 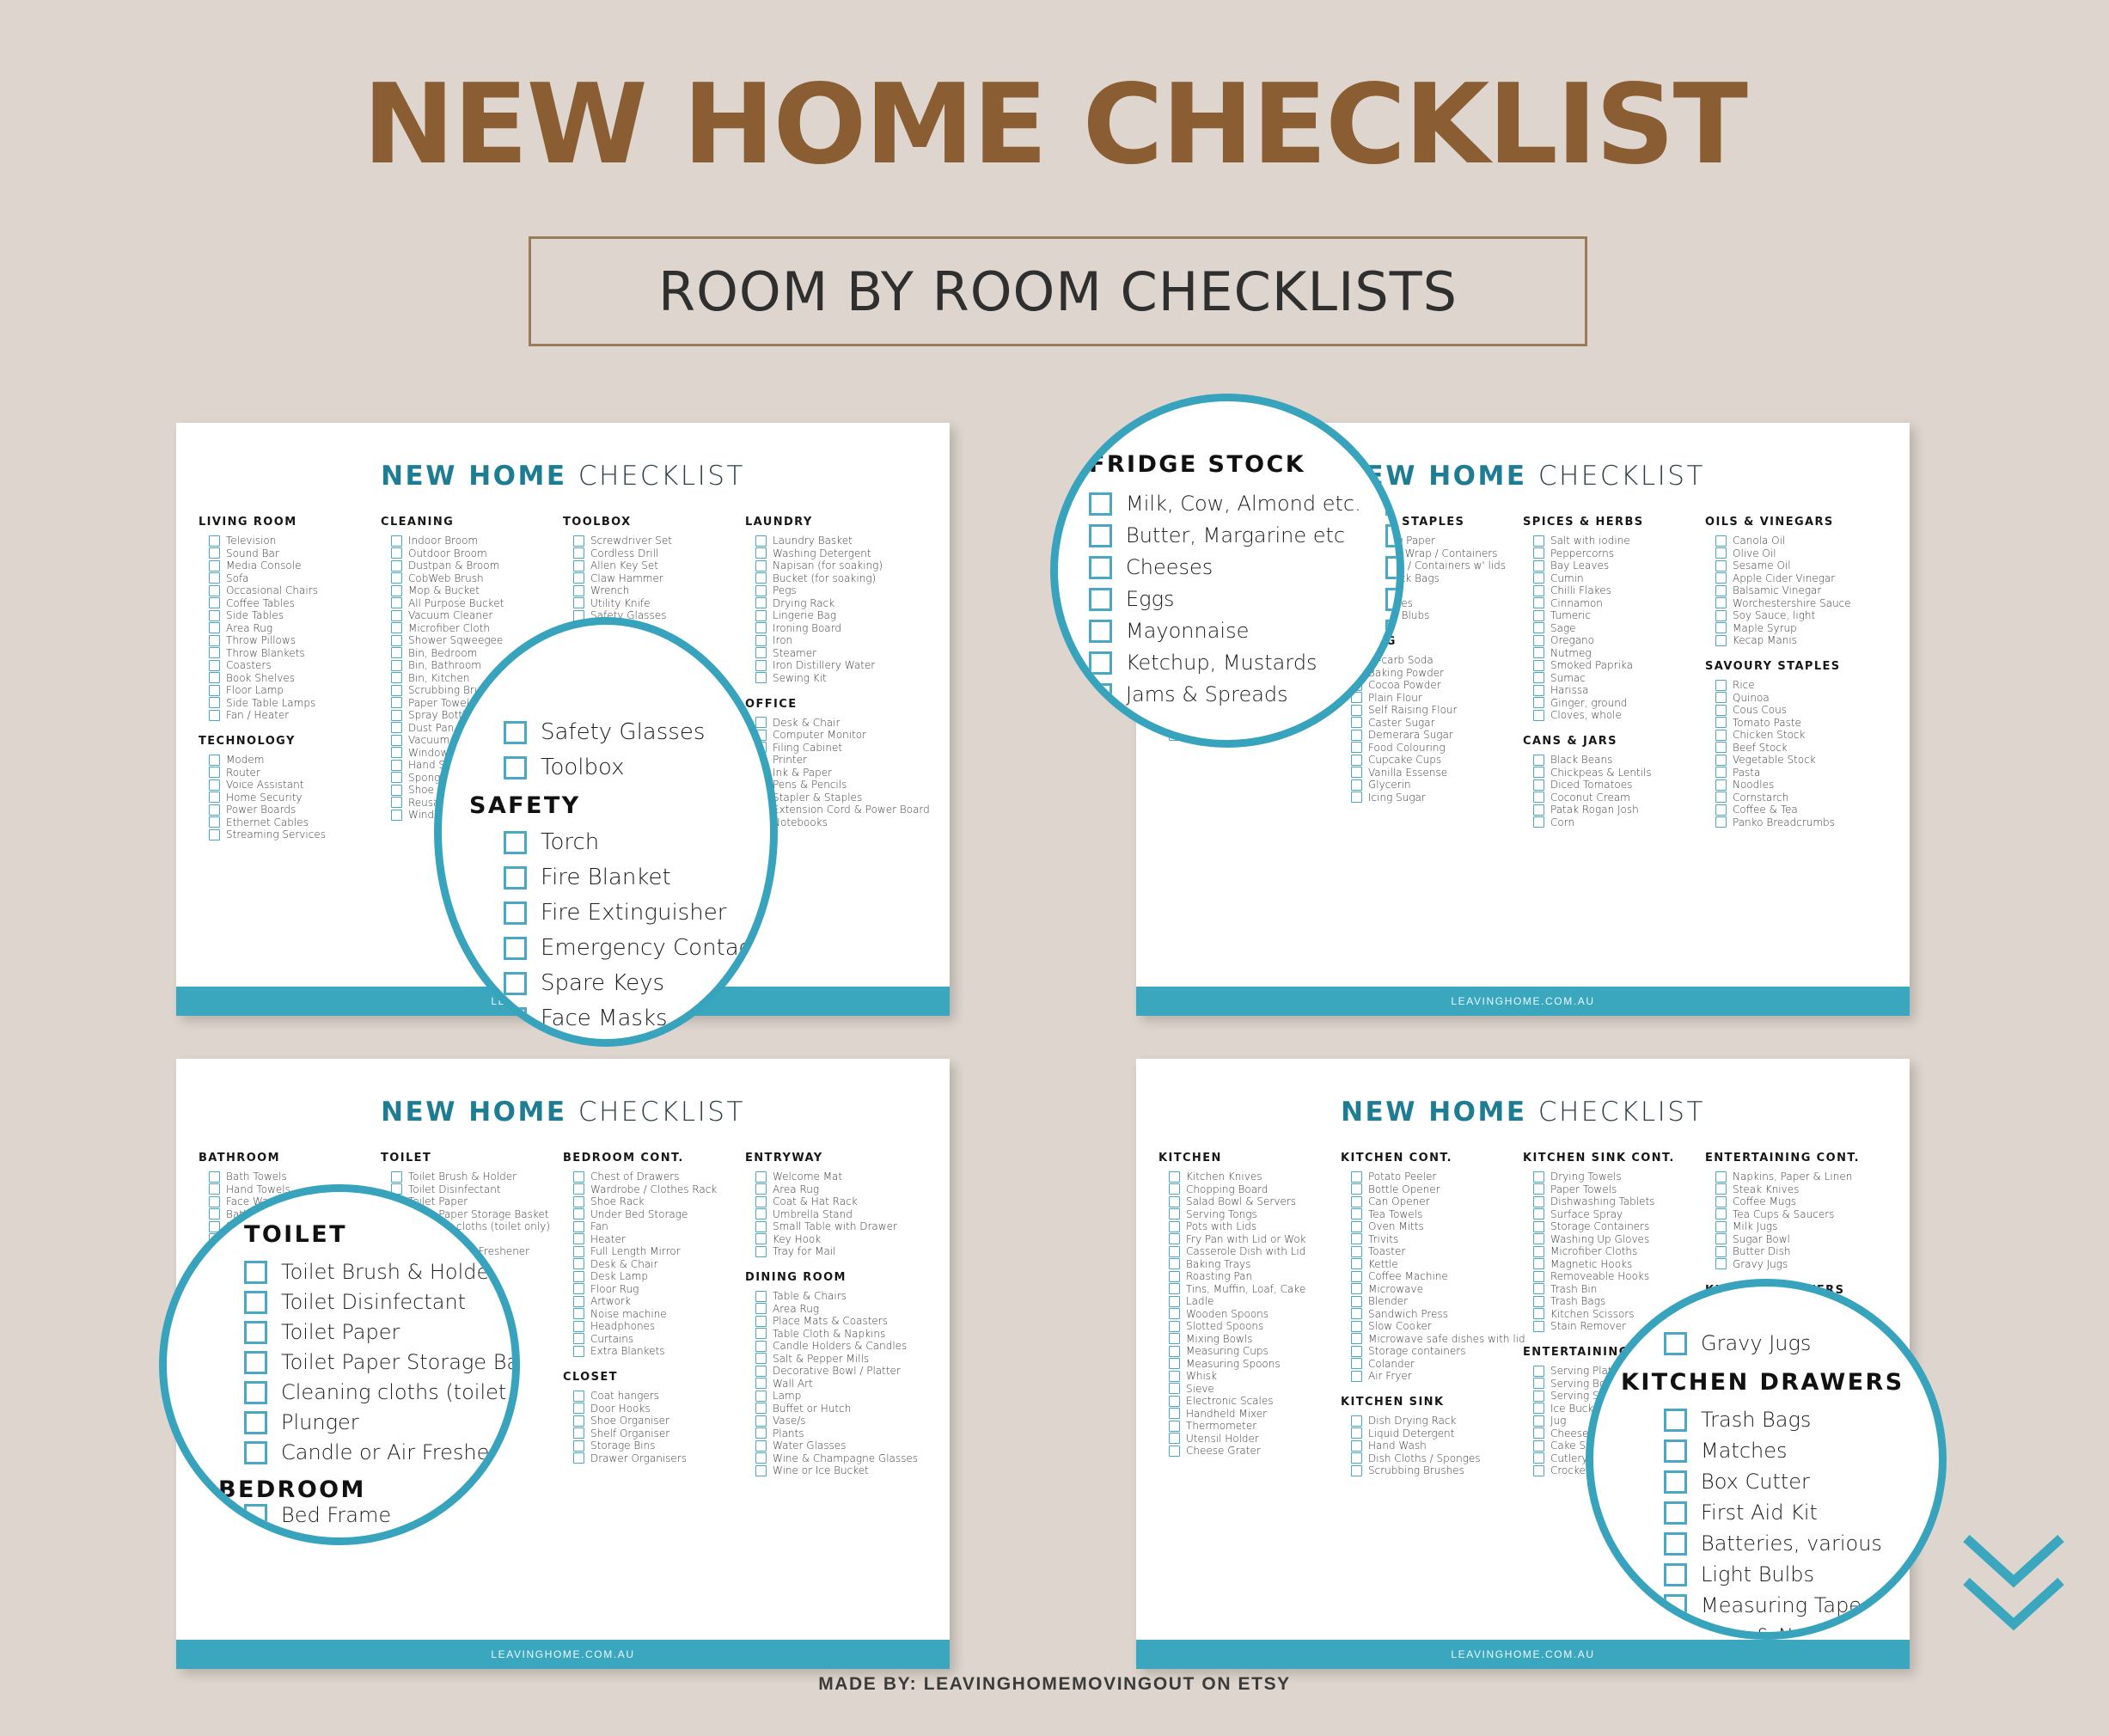 What do you see at coordinates (651, 1177) in the screenshot?
I see `checklist-item: Chest of Drawers` at bounding box center [651, 1177].